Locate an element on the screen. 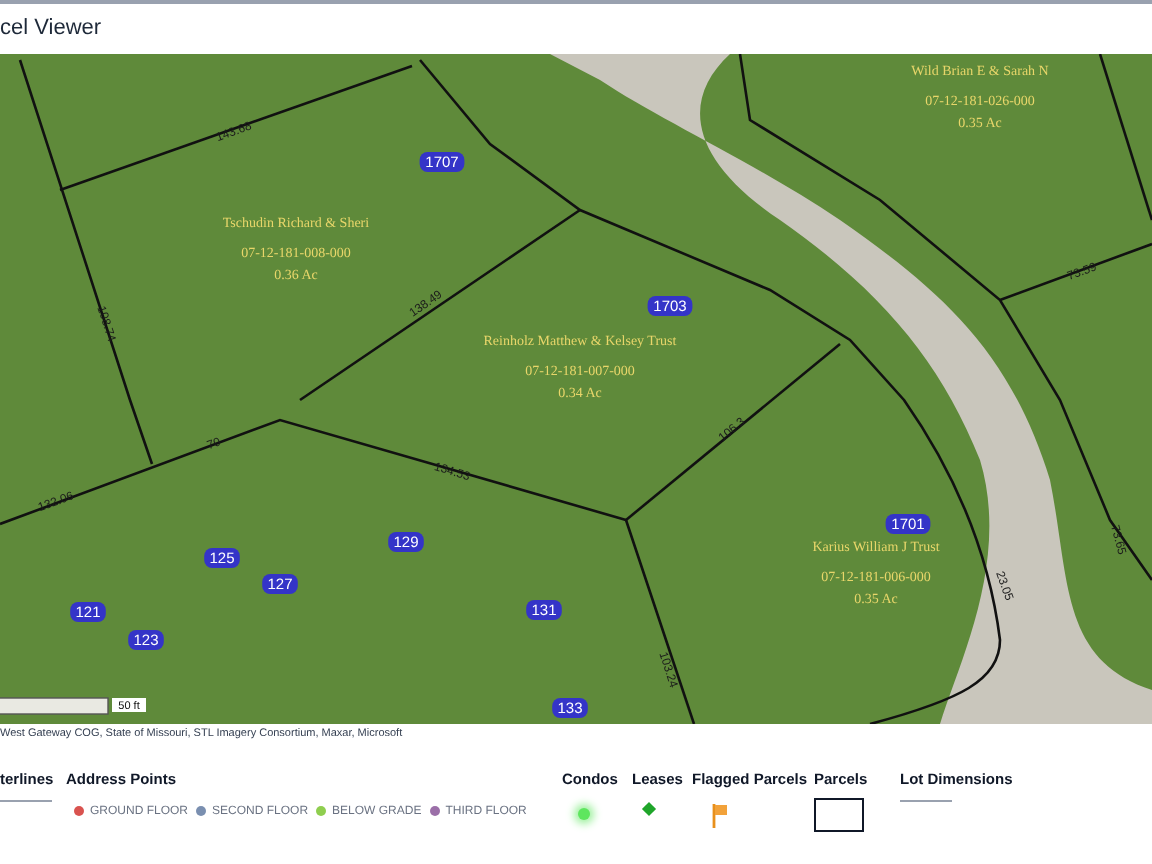 The width and height of the screenshot is (1152, 864). window-title: cel Viewer is located at coordinates (51, 29).